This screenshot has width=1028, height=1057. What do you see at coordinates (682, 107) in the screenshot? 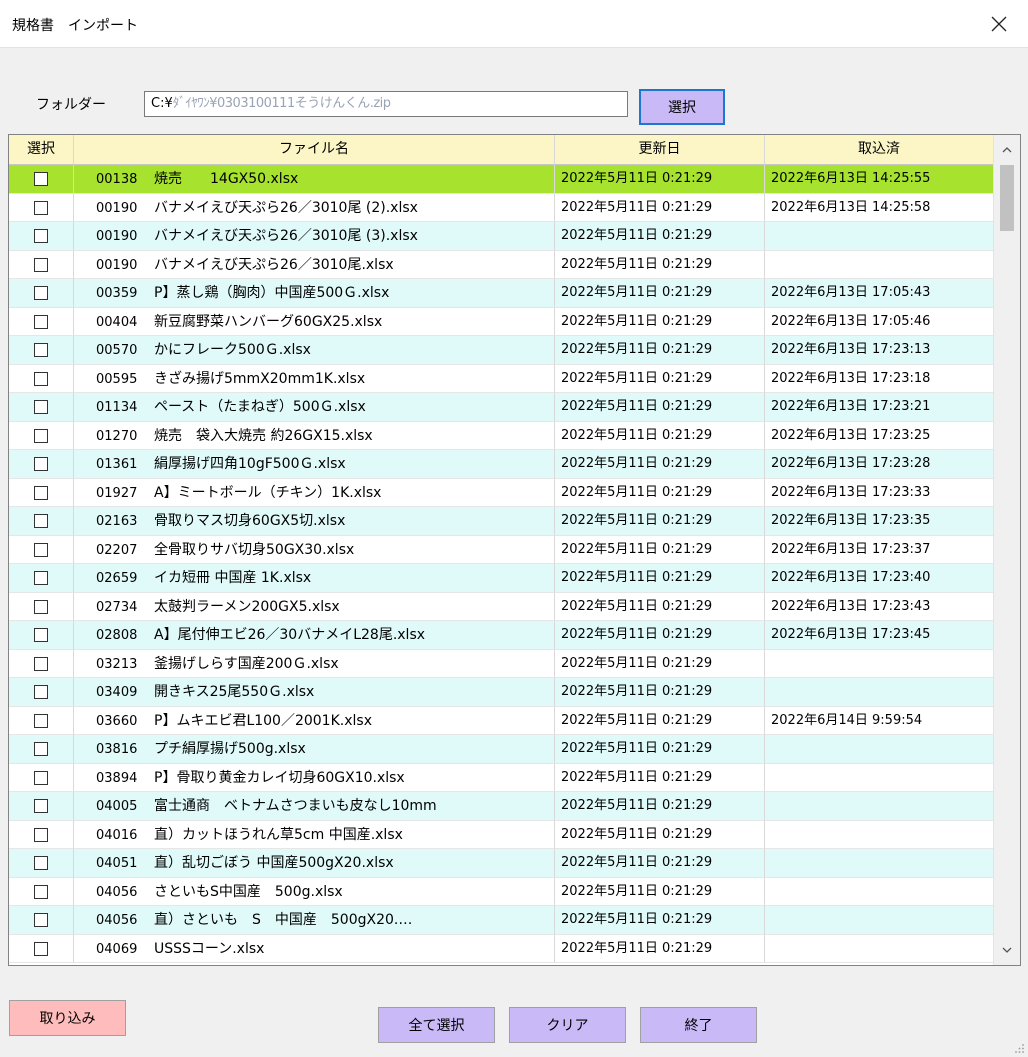
I see `folder-select-button: 選択` at bounding box center [682, 107].